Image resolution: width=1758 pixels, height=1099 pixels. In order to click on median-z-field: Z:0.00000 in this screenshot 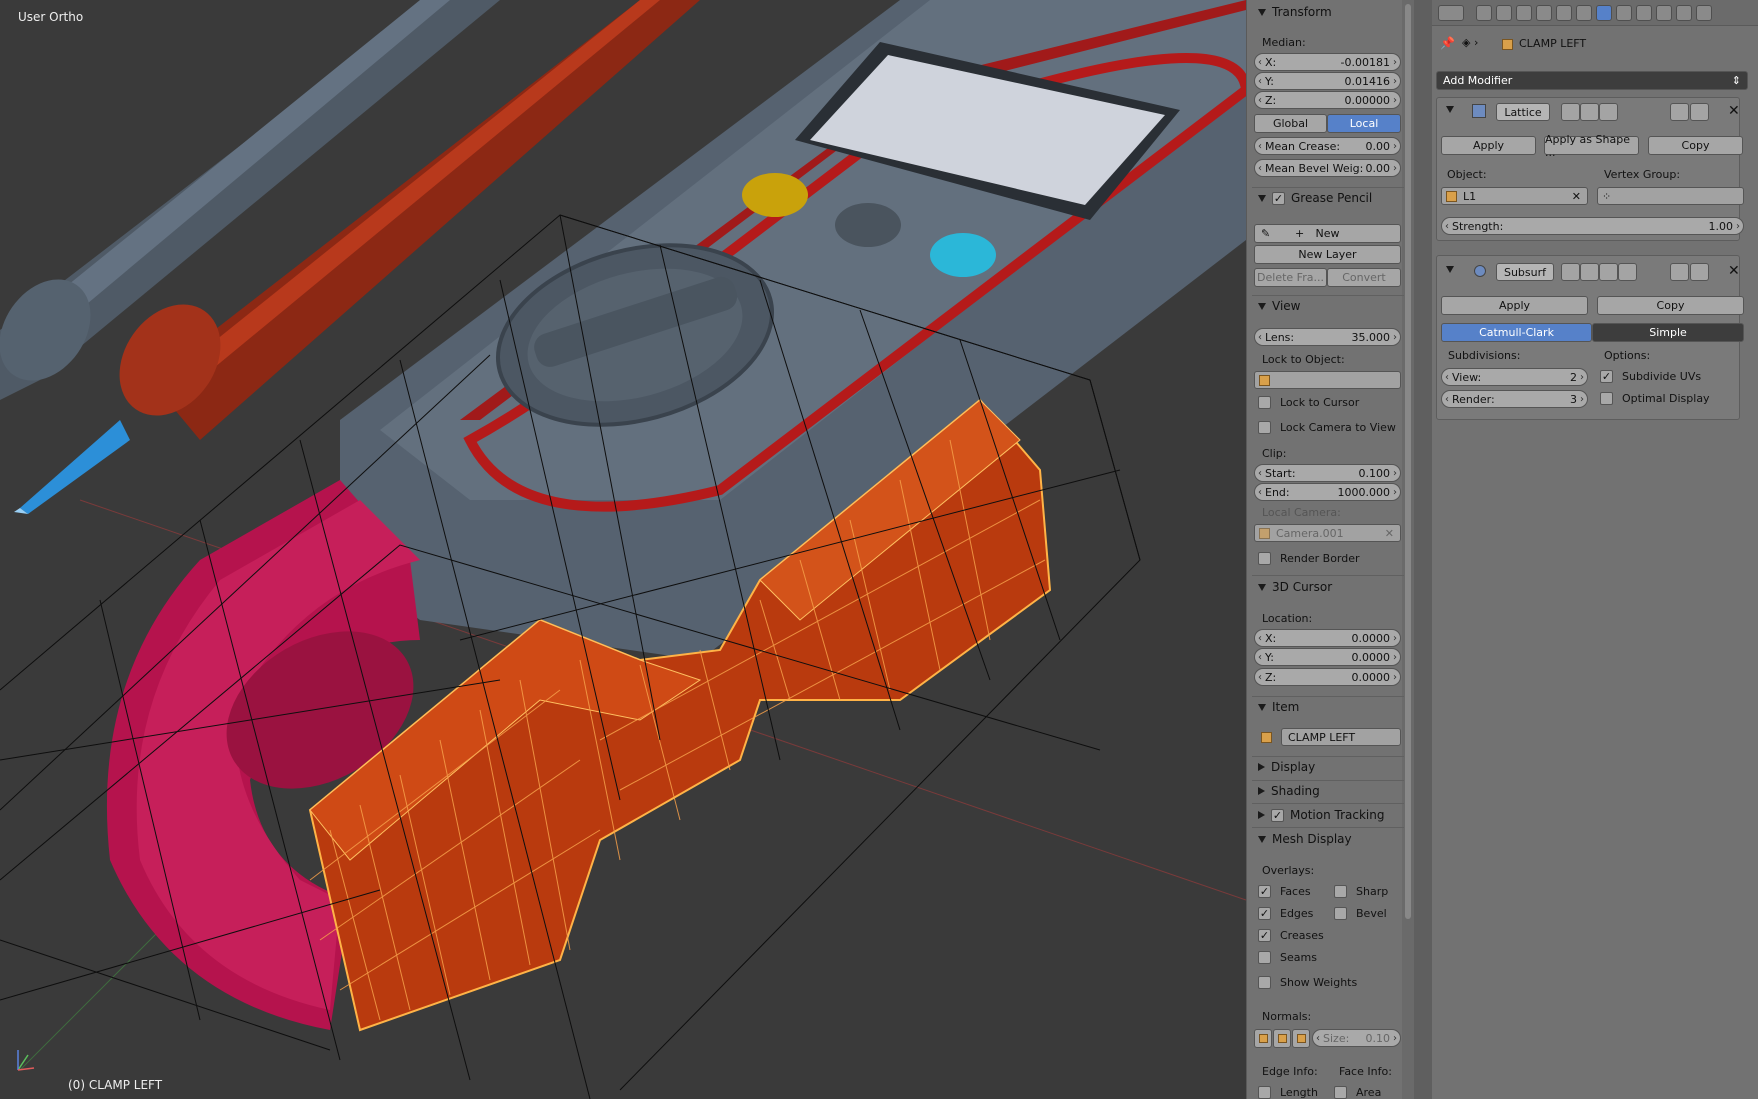, I will do `click(1327, 100)`.